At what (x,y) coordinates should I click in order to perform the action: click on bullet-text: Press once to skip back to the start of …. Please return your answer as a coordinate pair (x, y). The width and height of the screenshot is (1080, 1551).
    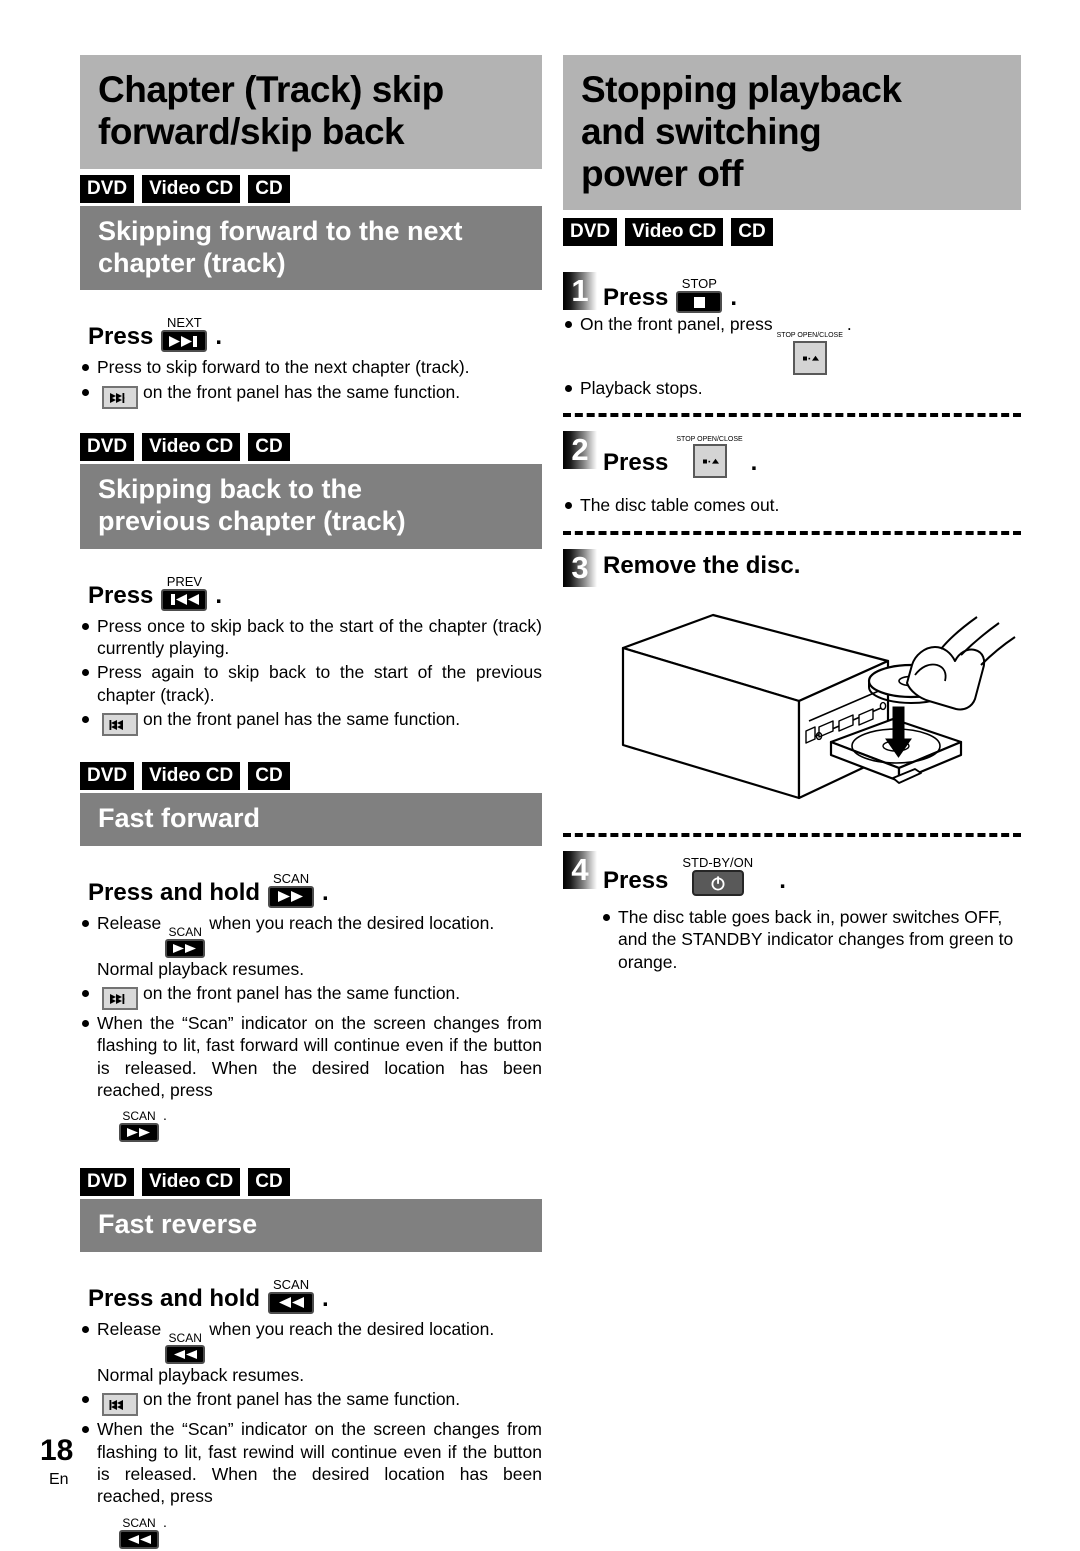
    Looking at the image, I should click on (319, 636).